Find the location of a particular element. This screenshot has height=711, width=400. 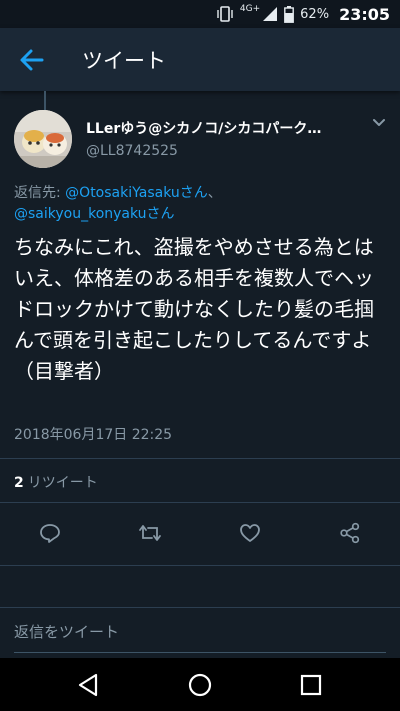

composer-top-border is located at coordinates (200, 607).